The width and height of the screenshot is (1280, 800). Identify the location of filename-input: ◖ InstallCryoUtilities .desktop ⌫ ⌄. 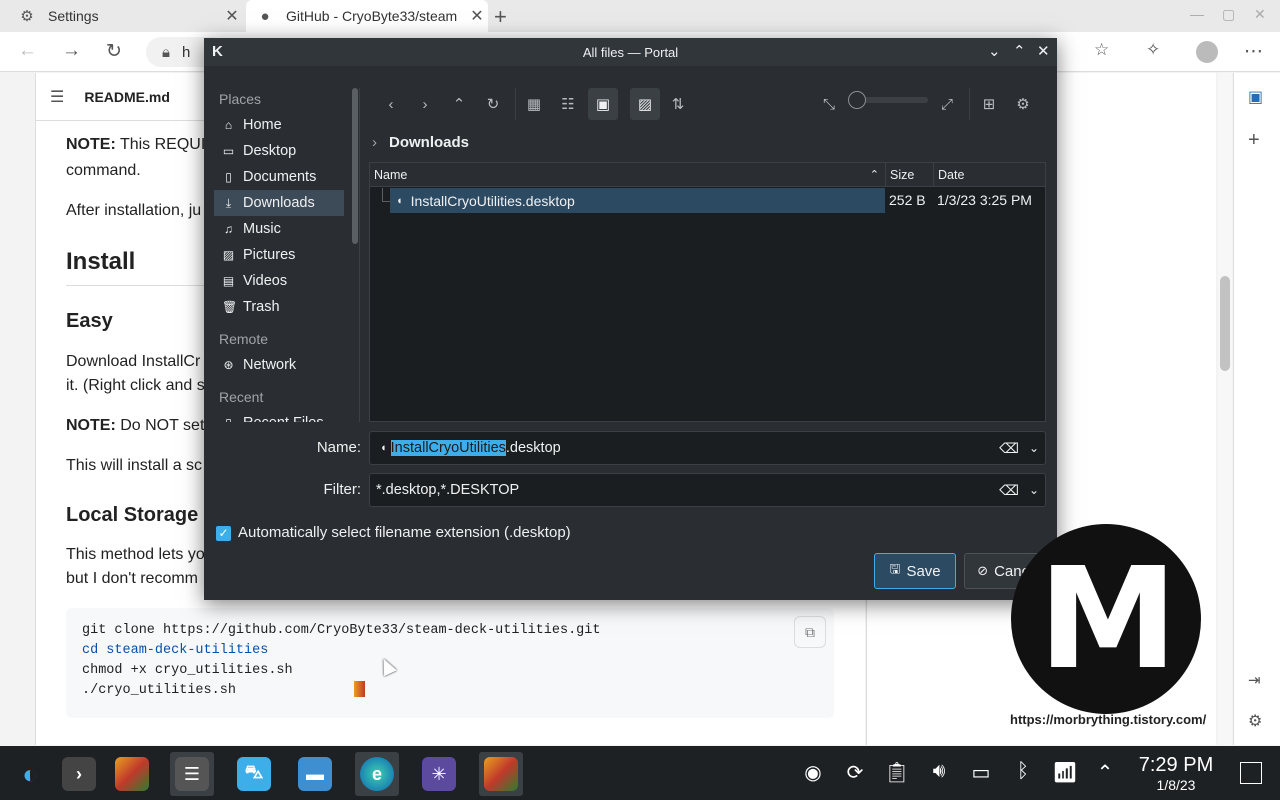
(707, 448).